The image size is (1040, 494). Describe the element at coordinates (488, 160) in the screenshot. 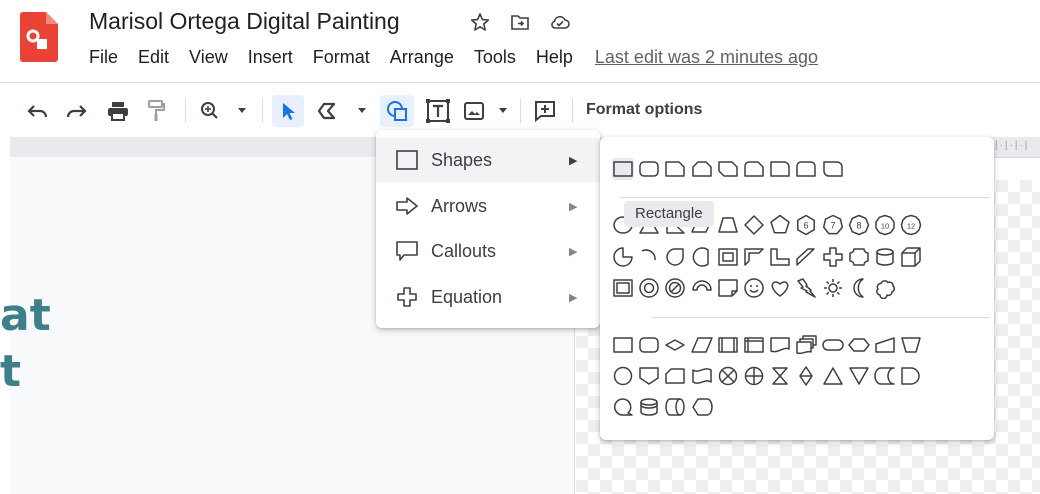

I see `menu-item-shapes: Shapes ▶` at that location.